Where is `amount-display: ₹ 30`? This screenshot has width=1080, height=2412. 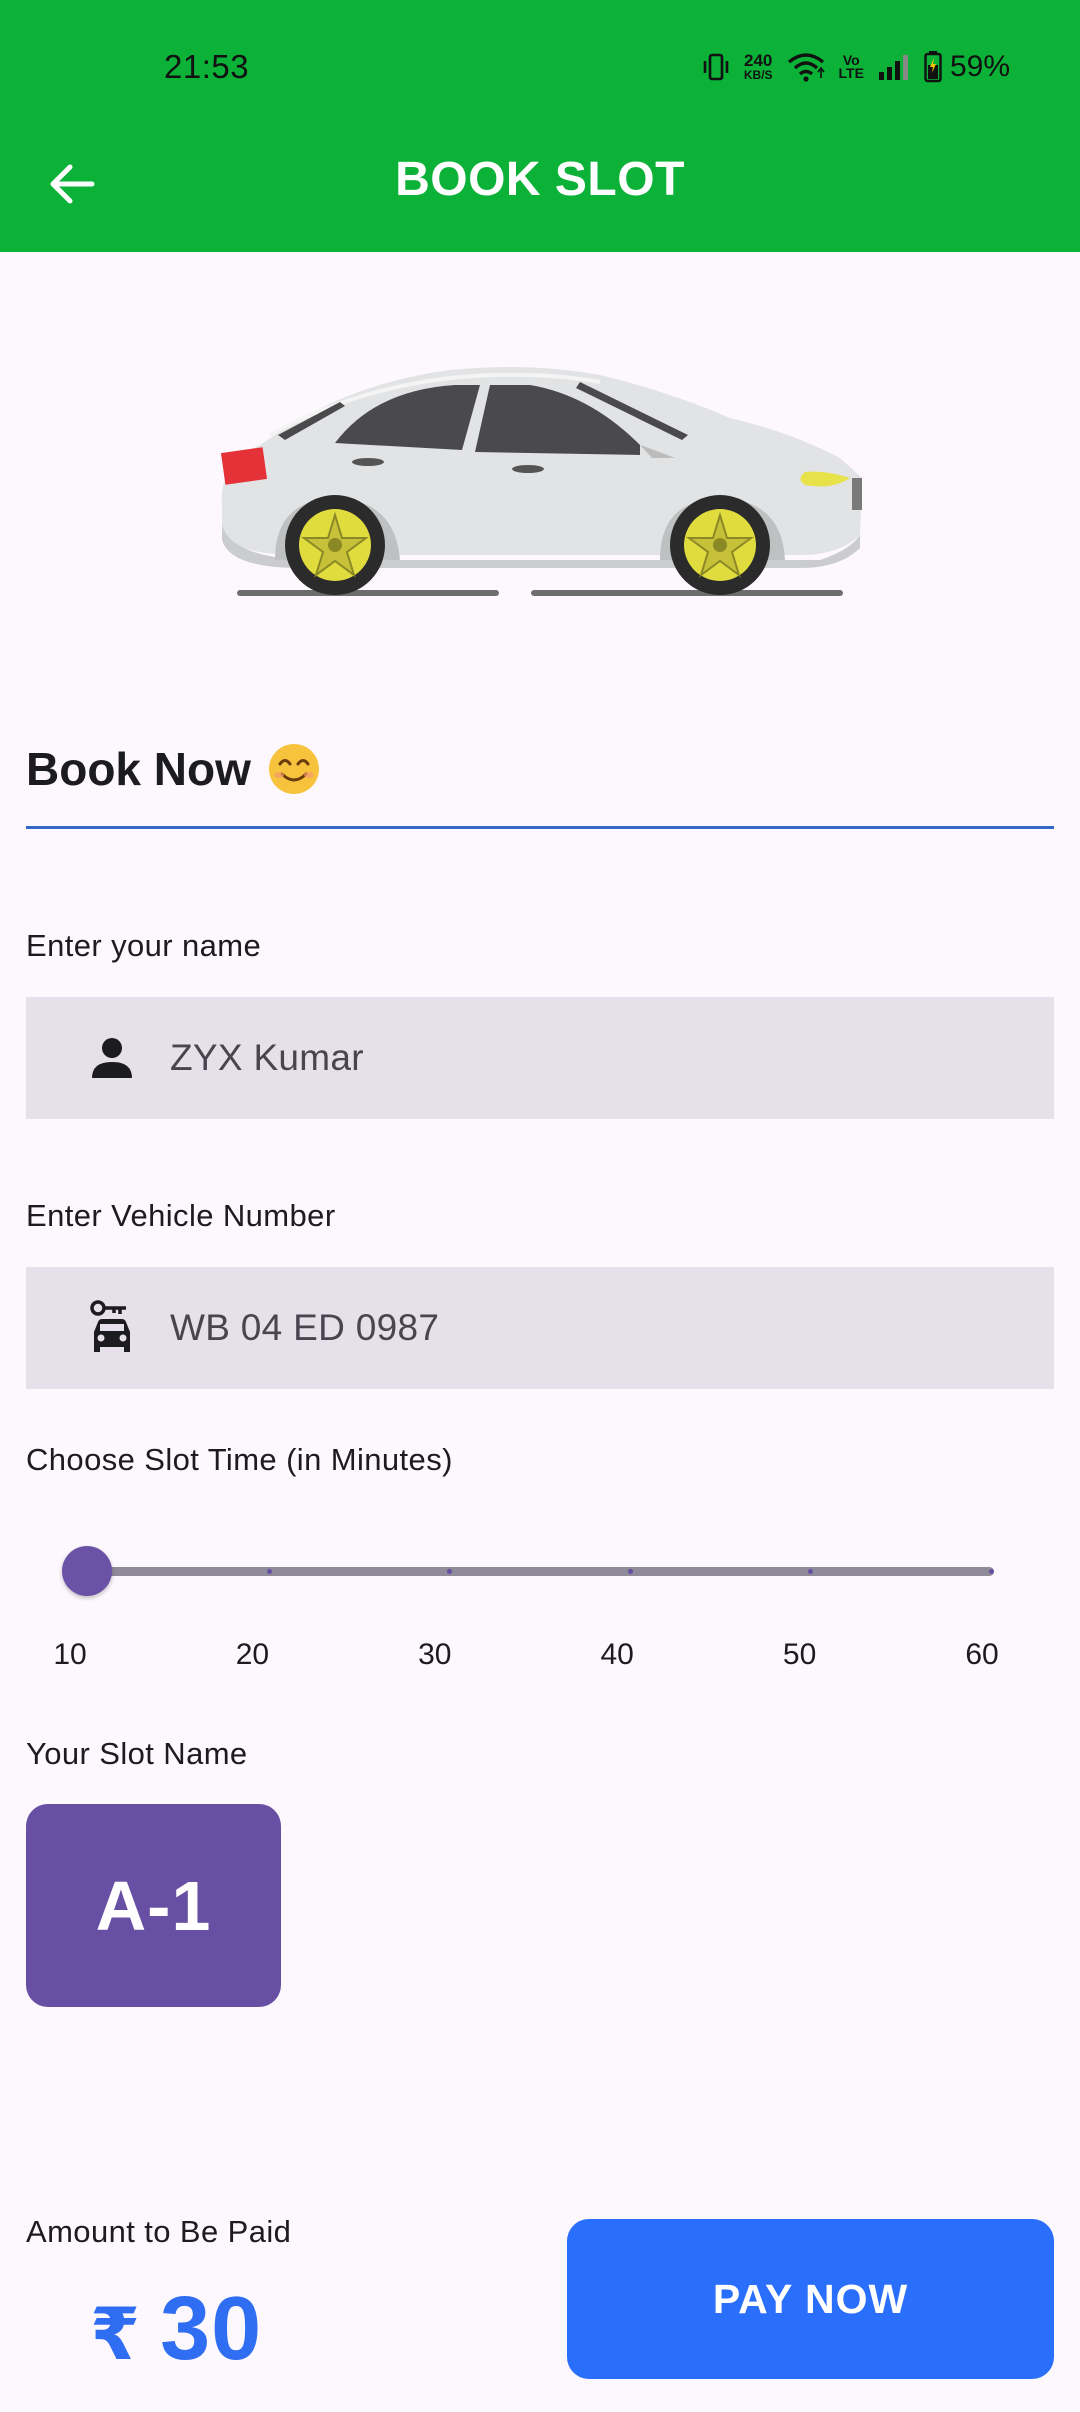 amount-display: ₹ 30 is located at coordinates (176, 2329).